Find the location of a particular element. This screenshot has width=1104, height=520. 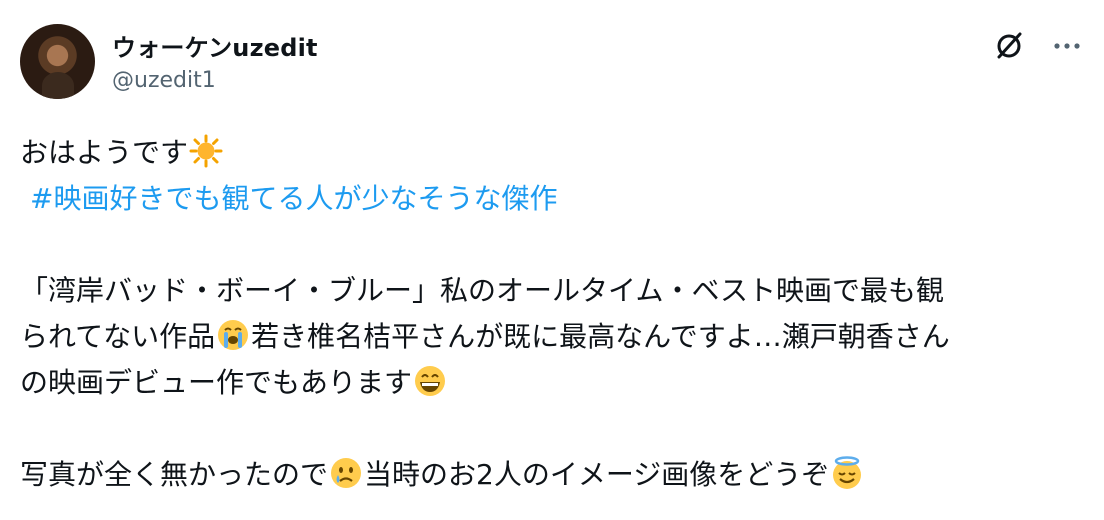

sad-tear-face-emoji is located at coordinates (346, 473).